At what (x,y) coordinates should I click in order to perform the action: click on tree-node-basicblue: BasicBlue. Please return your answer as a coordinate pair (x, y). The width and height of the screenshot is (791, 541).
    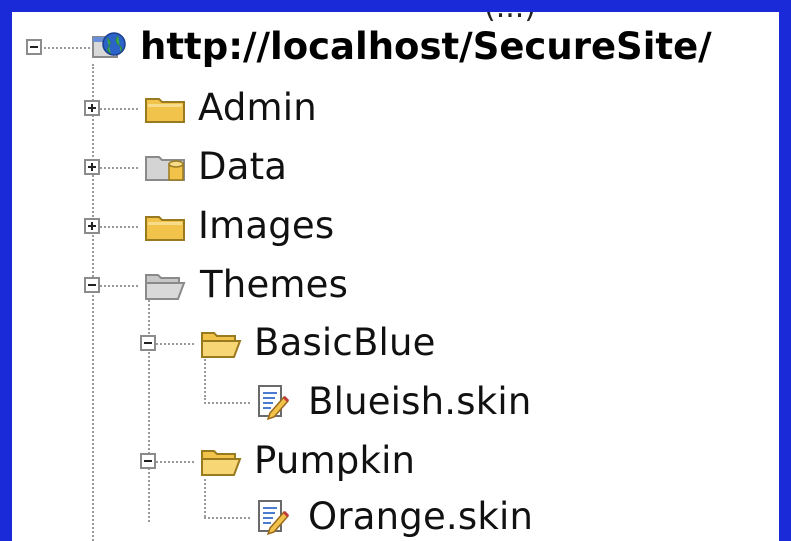
    Looking at the image, I should click on (395, 343).